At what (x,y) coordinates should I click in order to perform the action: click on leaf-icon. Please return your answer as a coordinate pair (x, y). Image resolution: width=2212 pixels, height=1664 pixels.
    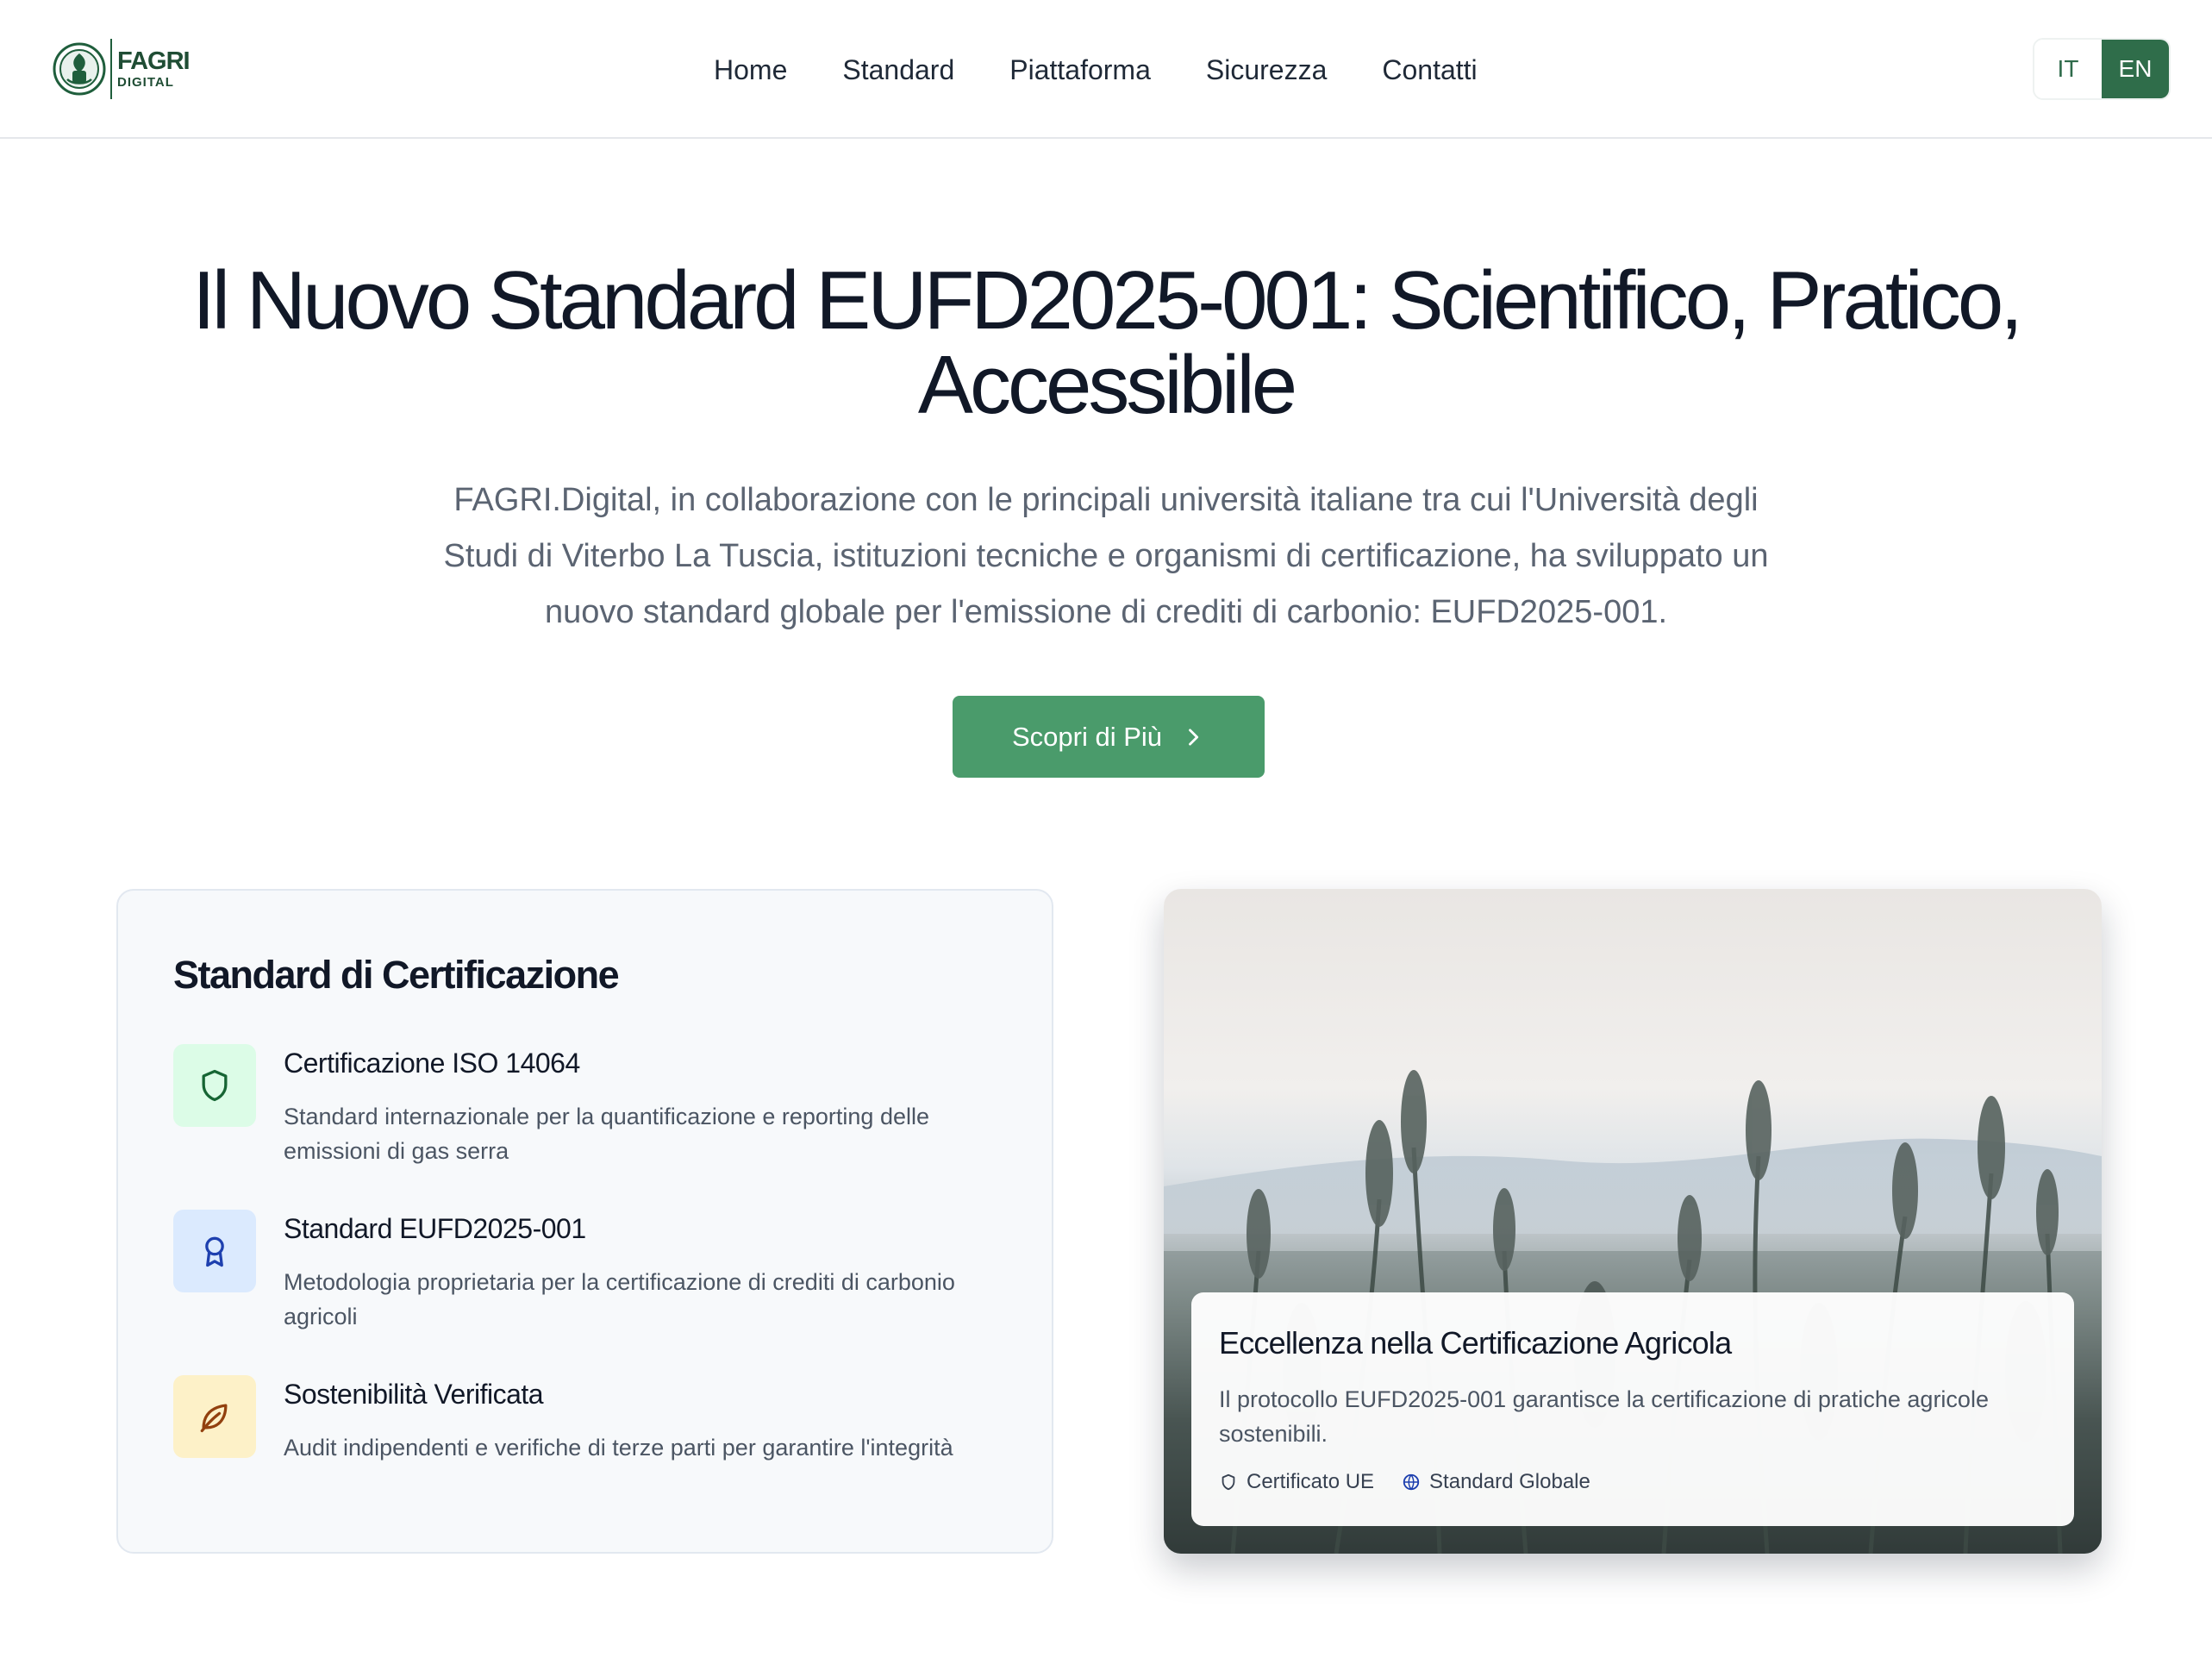
    Looking at the image, I should click on (214, 1418).